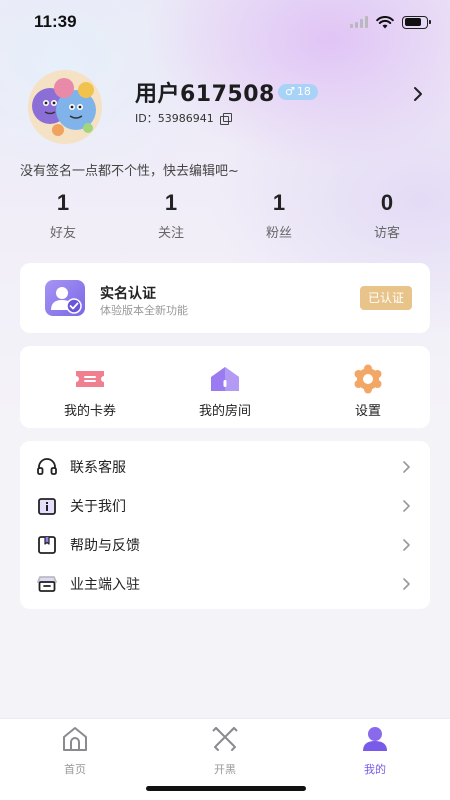 The height and width of the screenshot is (800, 450). What do you see at coordinates (47, 506) in the screenshot?
I see `info-icon` at bounding box center [47, 506].